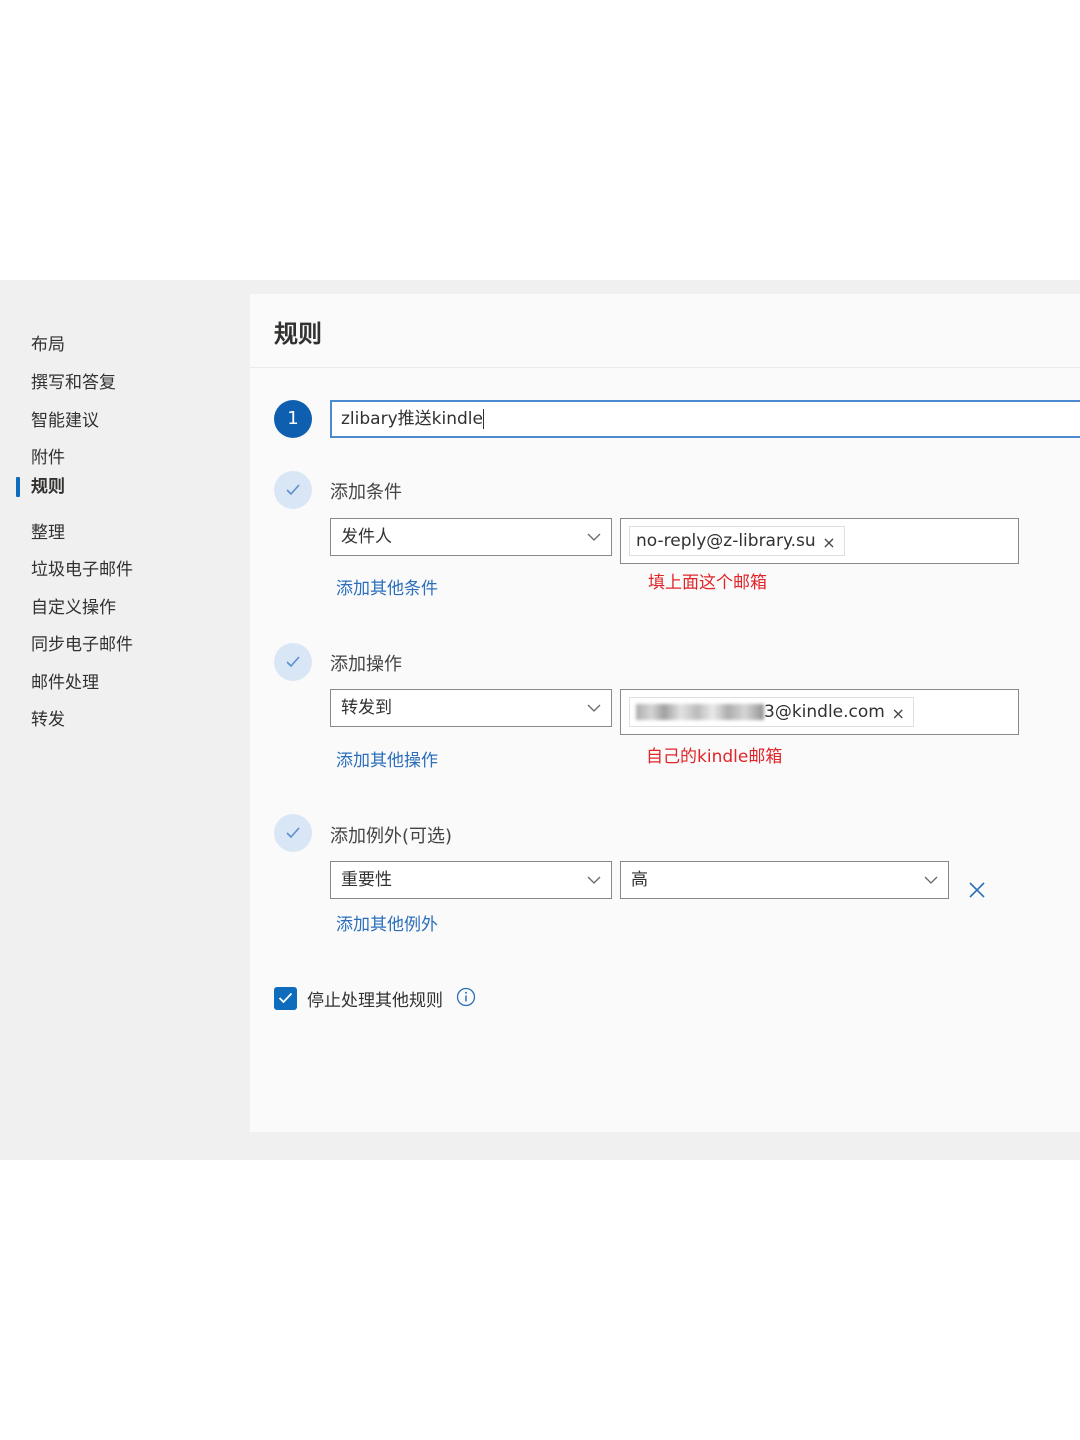  Describe the element at coordinates (48, 533) in the screenshot. I see `sidebar-item-sweep: 整理` at that location.